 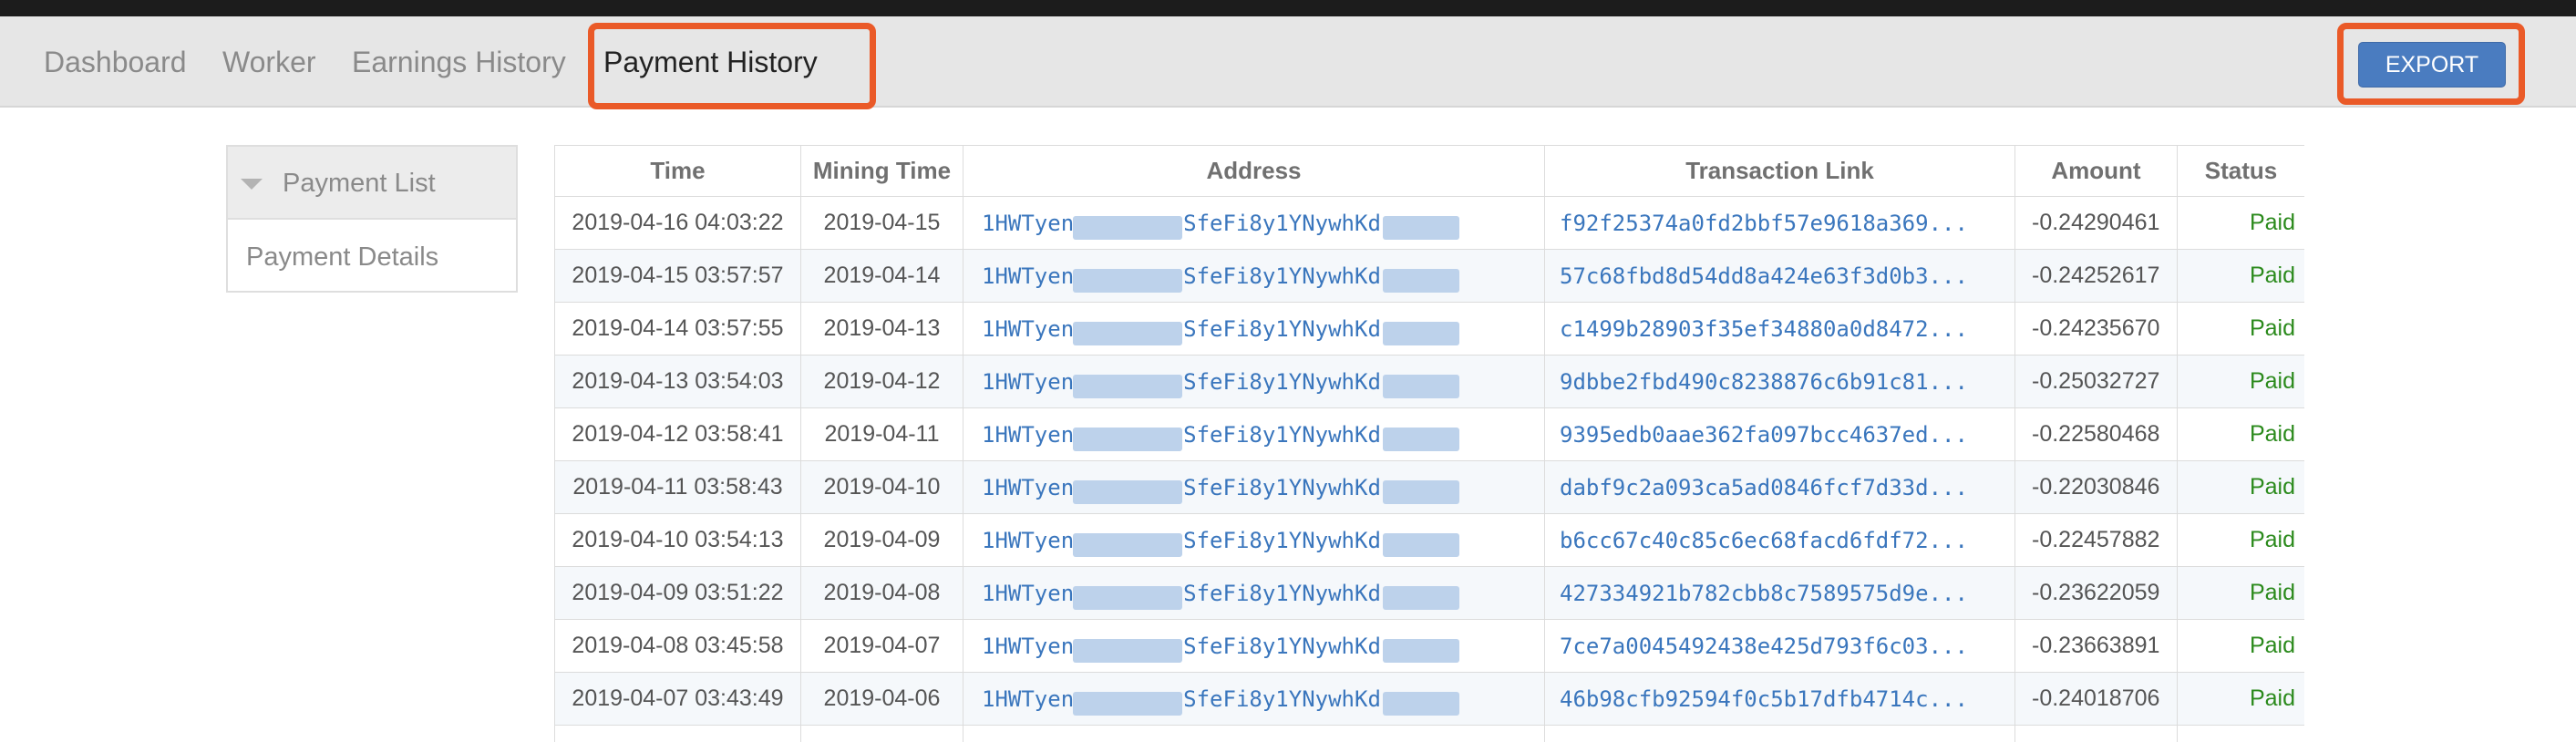 What do you see at coordinates (115, 62) in the screenshot?
I see `nav-dashboard: Dashboard` at bounding box center [115, 62].